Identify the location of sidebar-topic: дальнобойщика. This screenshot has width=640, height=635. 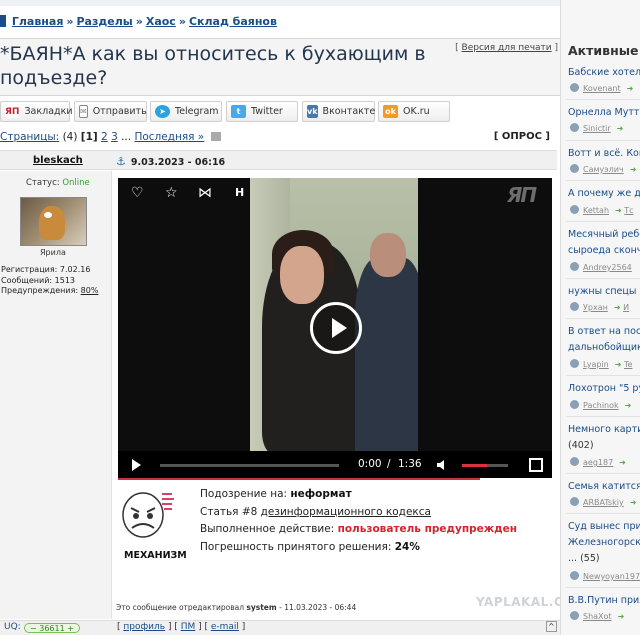
(604, 347).